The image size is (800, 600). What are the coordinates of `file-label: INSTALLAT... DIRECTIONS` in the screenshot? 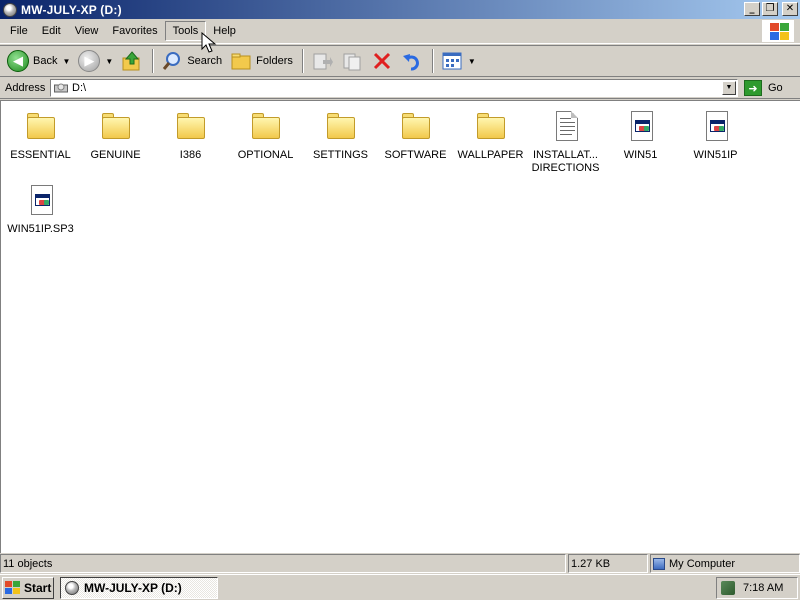 It's located at (565, 161).